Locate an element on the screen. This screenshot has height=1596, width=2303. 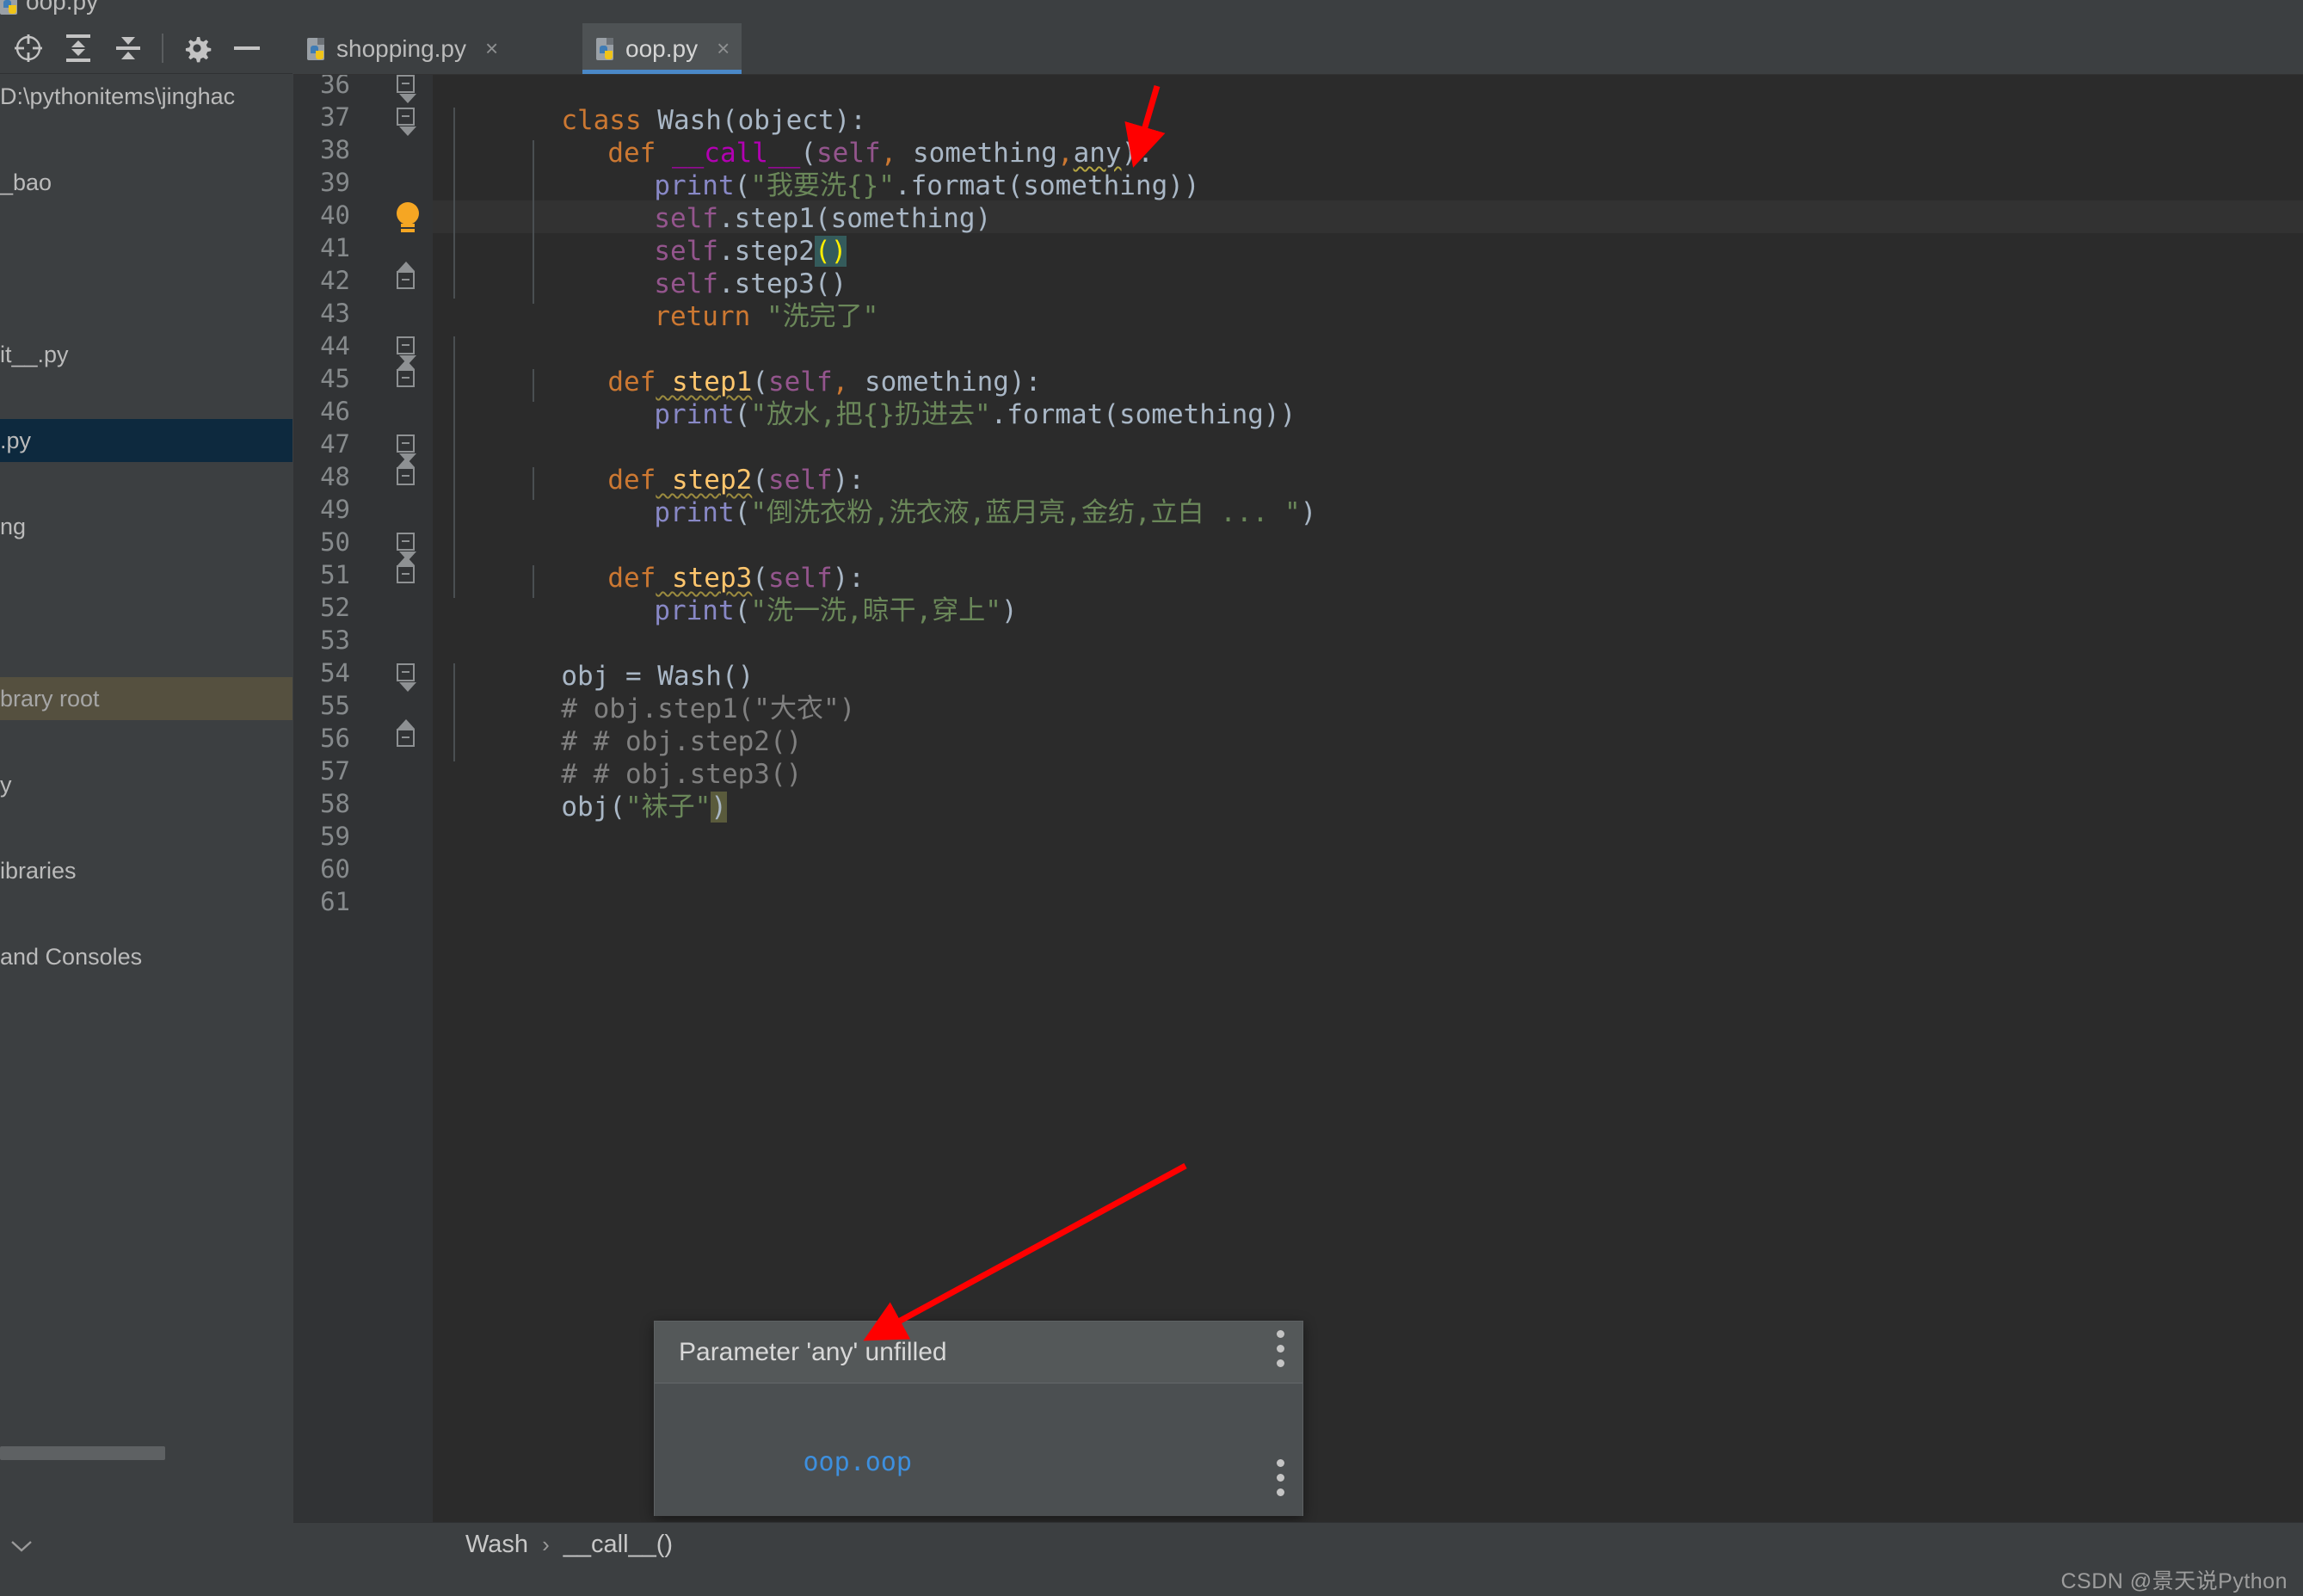
python-file-icon is located at coordinates (10, 7).